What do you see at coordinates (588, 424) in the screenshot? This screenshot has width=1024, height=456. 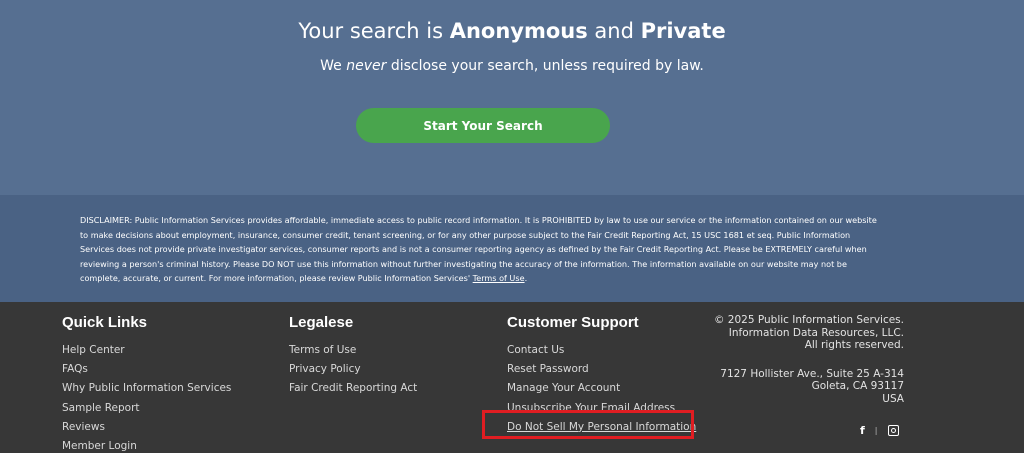 I see `highlight-box` at bounding box center [588, 424].